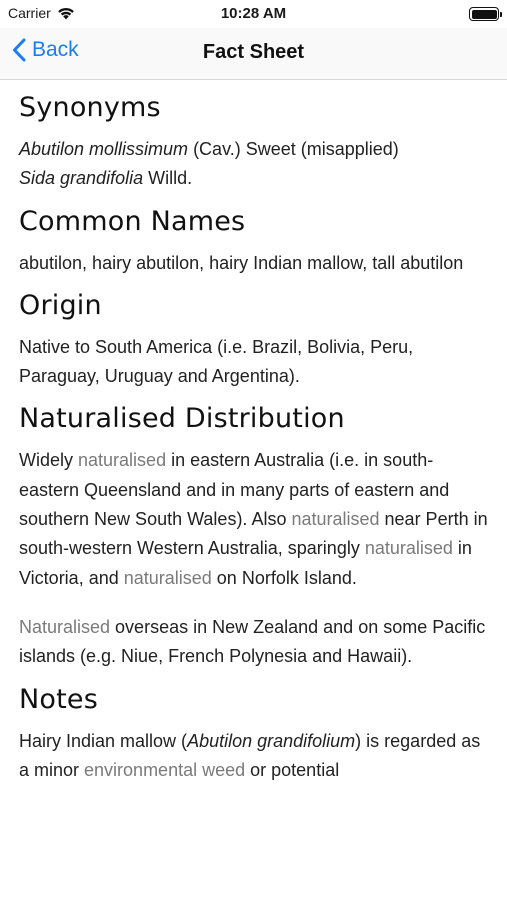  I want to click on status-time: 10:28 AM, so click(253, 13).